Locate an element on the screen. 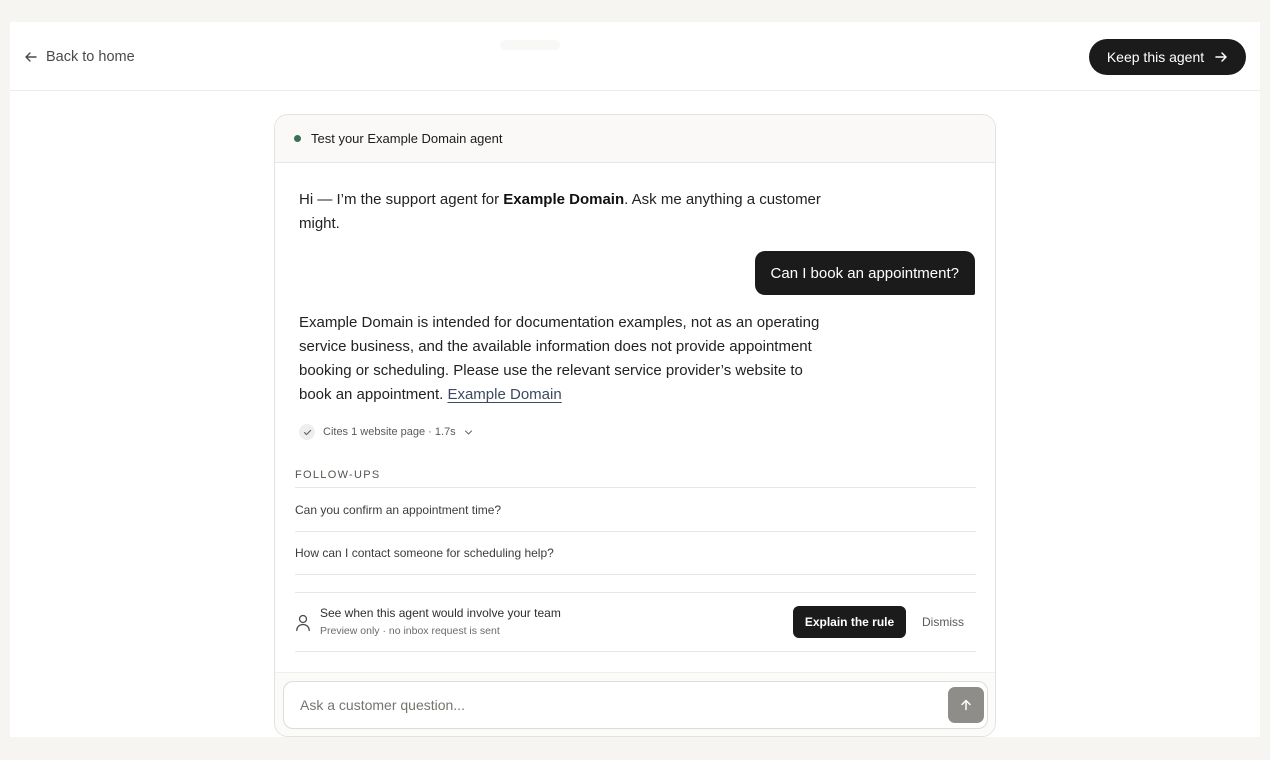 The image size is (1270, 760). back-to-home-link: Back to home is located at coordinates (79, 57).